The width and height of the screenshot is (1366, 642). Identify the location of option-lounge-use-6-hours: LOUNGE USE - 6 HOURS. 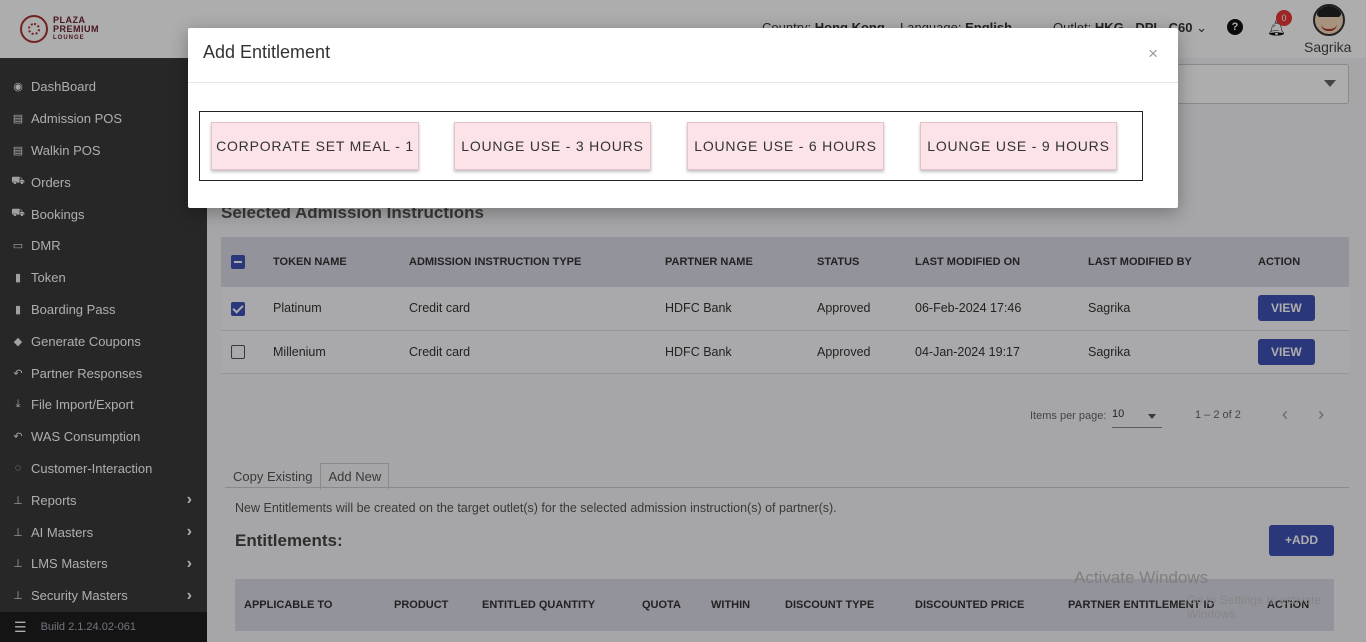
(785, 146).